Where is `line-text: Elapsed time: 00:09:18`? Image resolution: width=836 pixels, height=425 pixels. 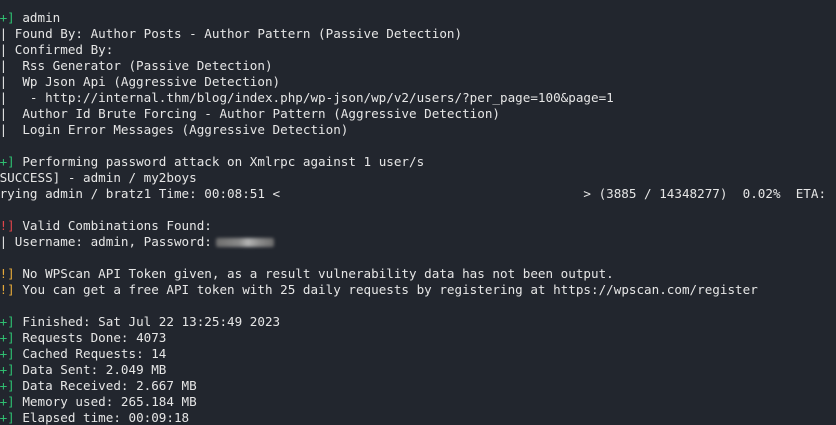
line-text: Elapsed time: 00:09:18 is located at coordinates (102, 417).